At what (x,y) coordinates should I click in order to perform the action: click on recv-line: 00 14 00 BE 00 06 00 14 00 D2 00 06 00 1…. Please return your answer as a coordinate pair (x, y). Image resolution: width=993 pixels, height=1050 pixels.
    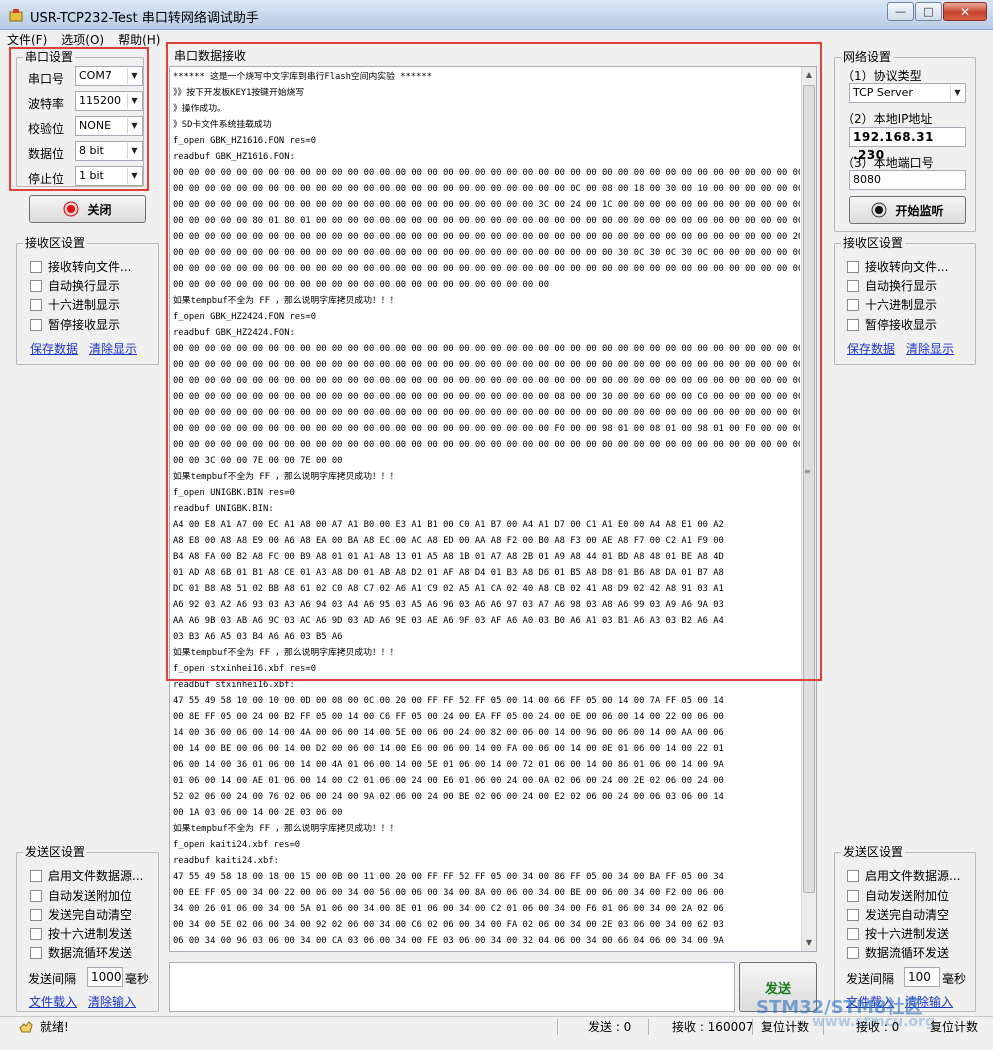
    Looking at the image, I should click on (448, 749).